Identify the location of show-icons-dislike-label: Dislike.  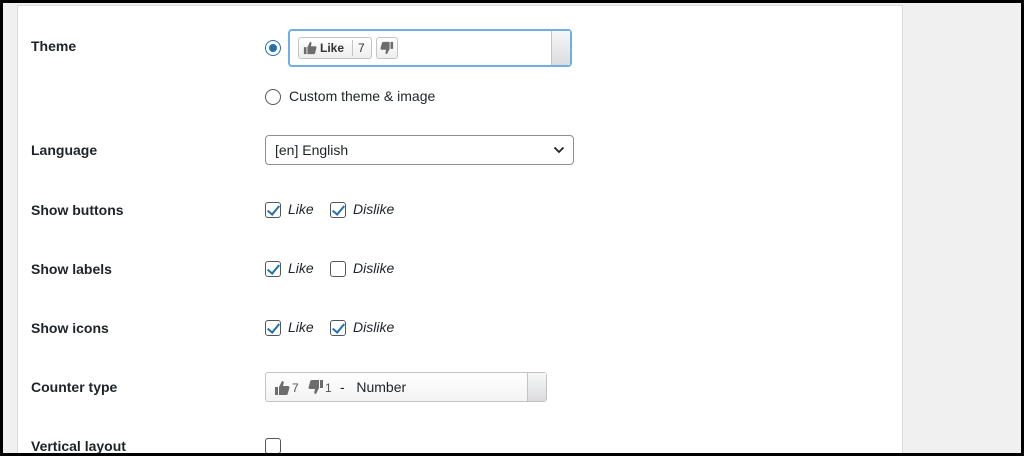
(374, 327).